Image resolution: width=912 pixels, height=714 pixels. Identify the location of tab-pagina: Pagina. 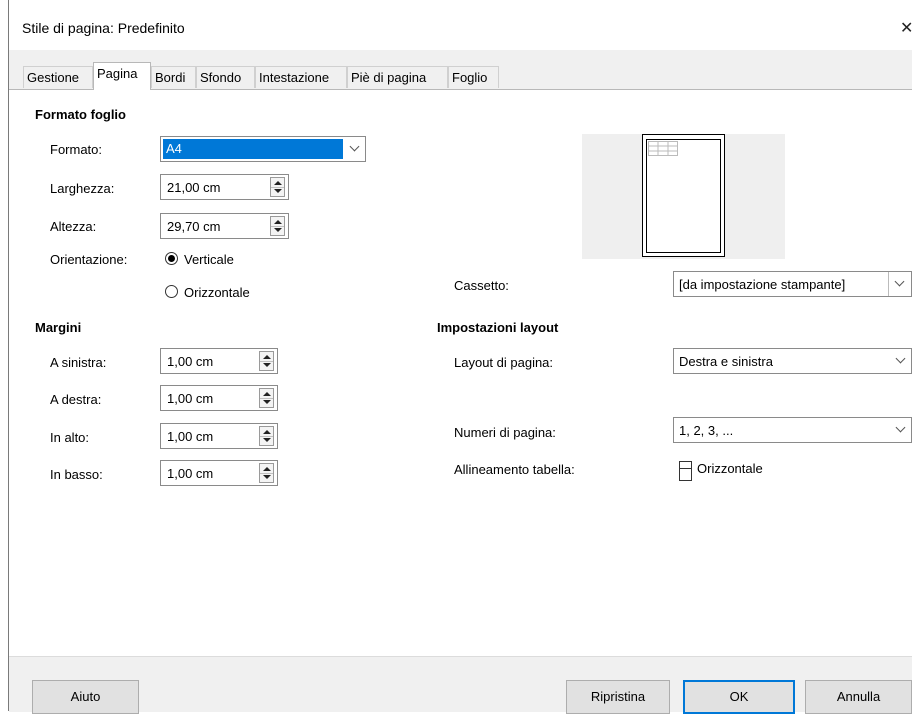
(122, 76).